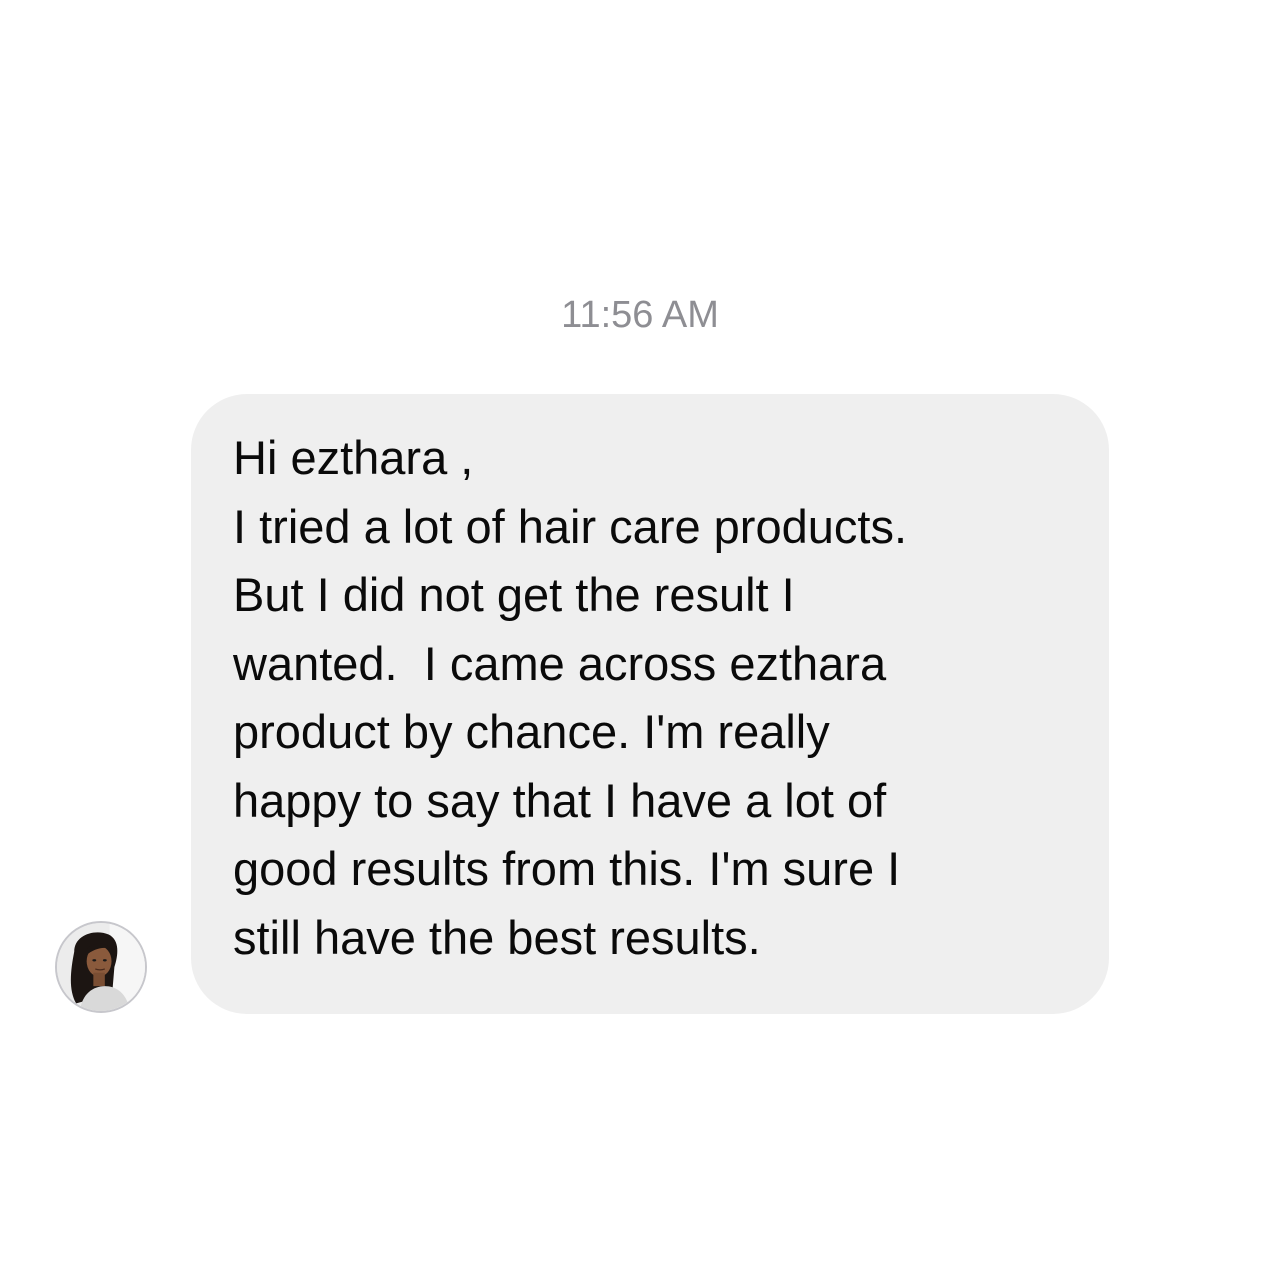 The width and height of the screenshot is (1280, 1280). I want to click on message-line: happy to say that I have a lot of, so click(560, 800).